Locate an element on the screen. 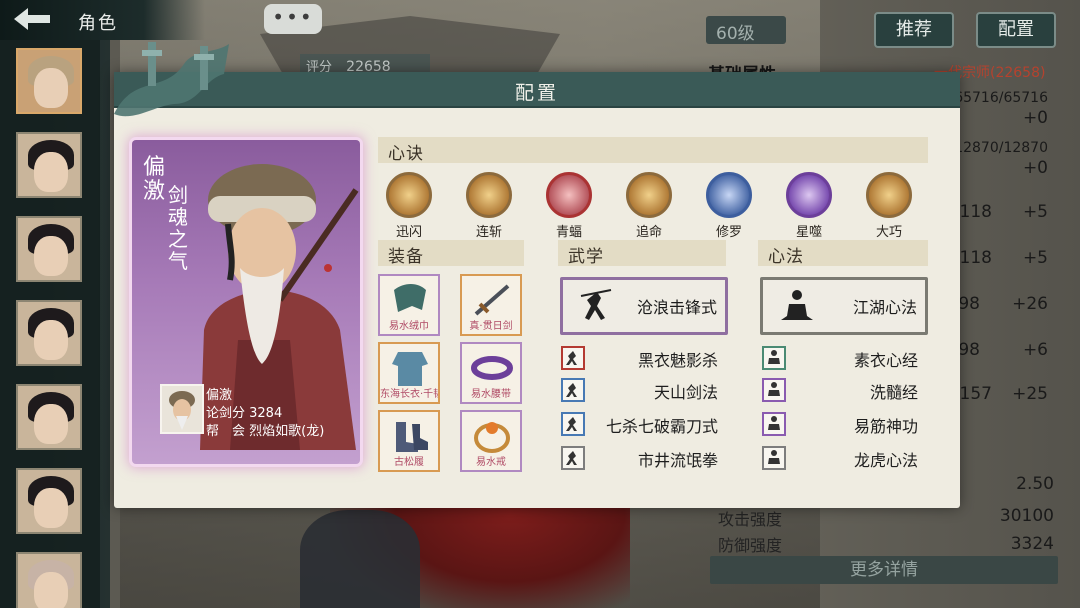 This screenshot has height=608, width=1080. modal-title: 配置 is located at coordinates (536, 93).